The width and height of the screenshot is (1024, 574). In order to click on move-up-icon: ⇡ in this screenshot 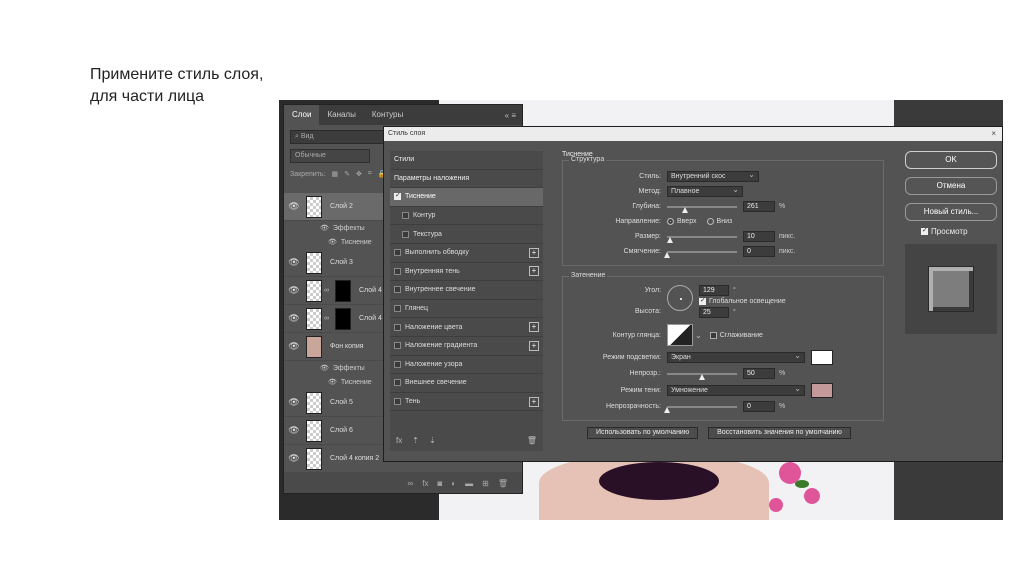, I will do `click(415, 440)`.